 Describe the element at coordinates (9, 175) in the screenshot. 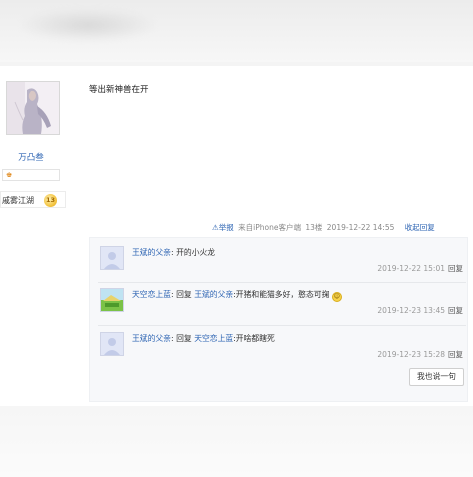

I see `crown-badge-icon: ♚` at that location.